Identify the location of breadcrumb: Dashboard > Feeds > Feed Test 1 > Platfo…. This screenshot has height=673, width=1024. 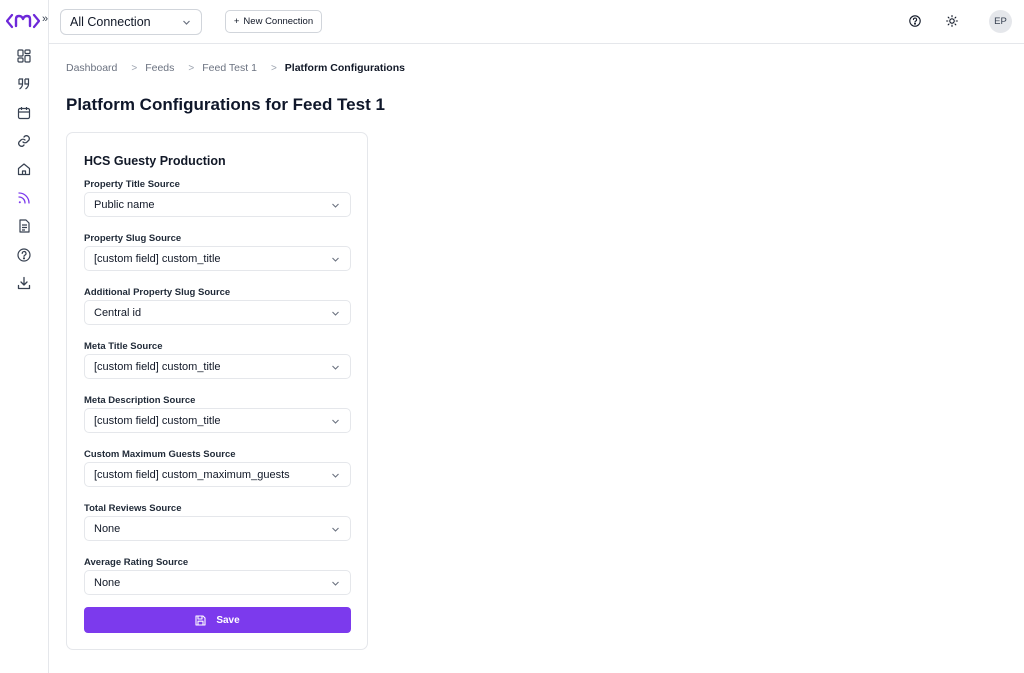
(235, 68).